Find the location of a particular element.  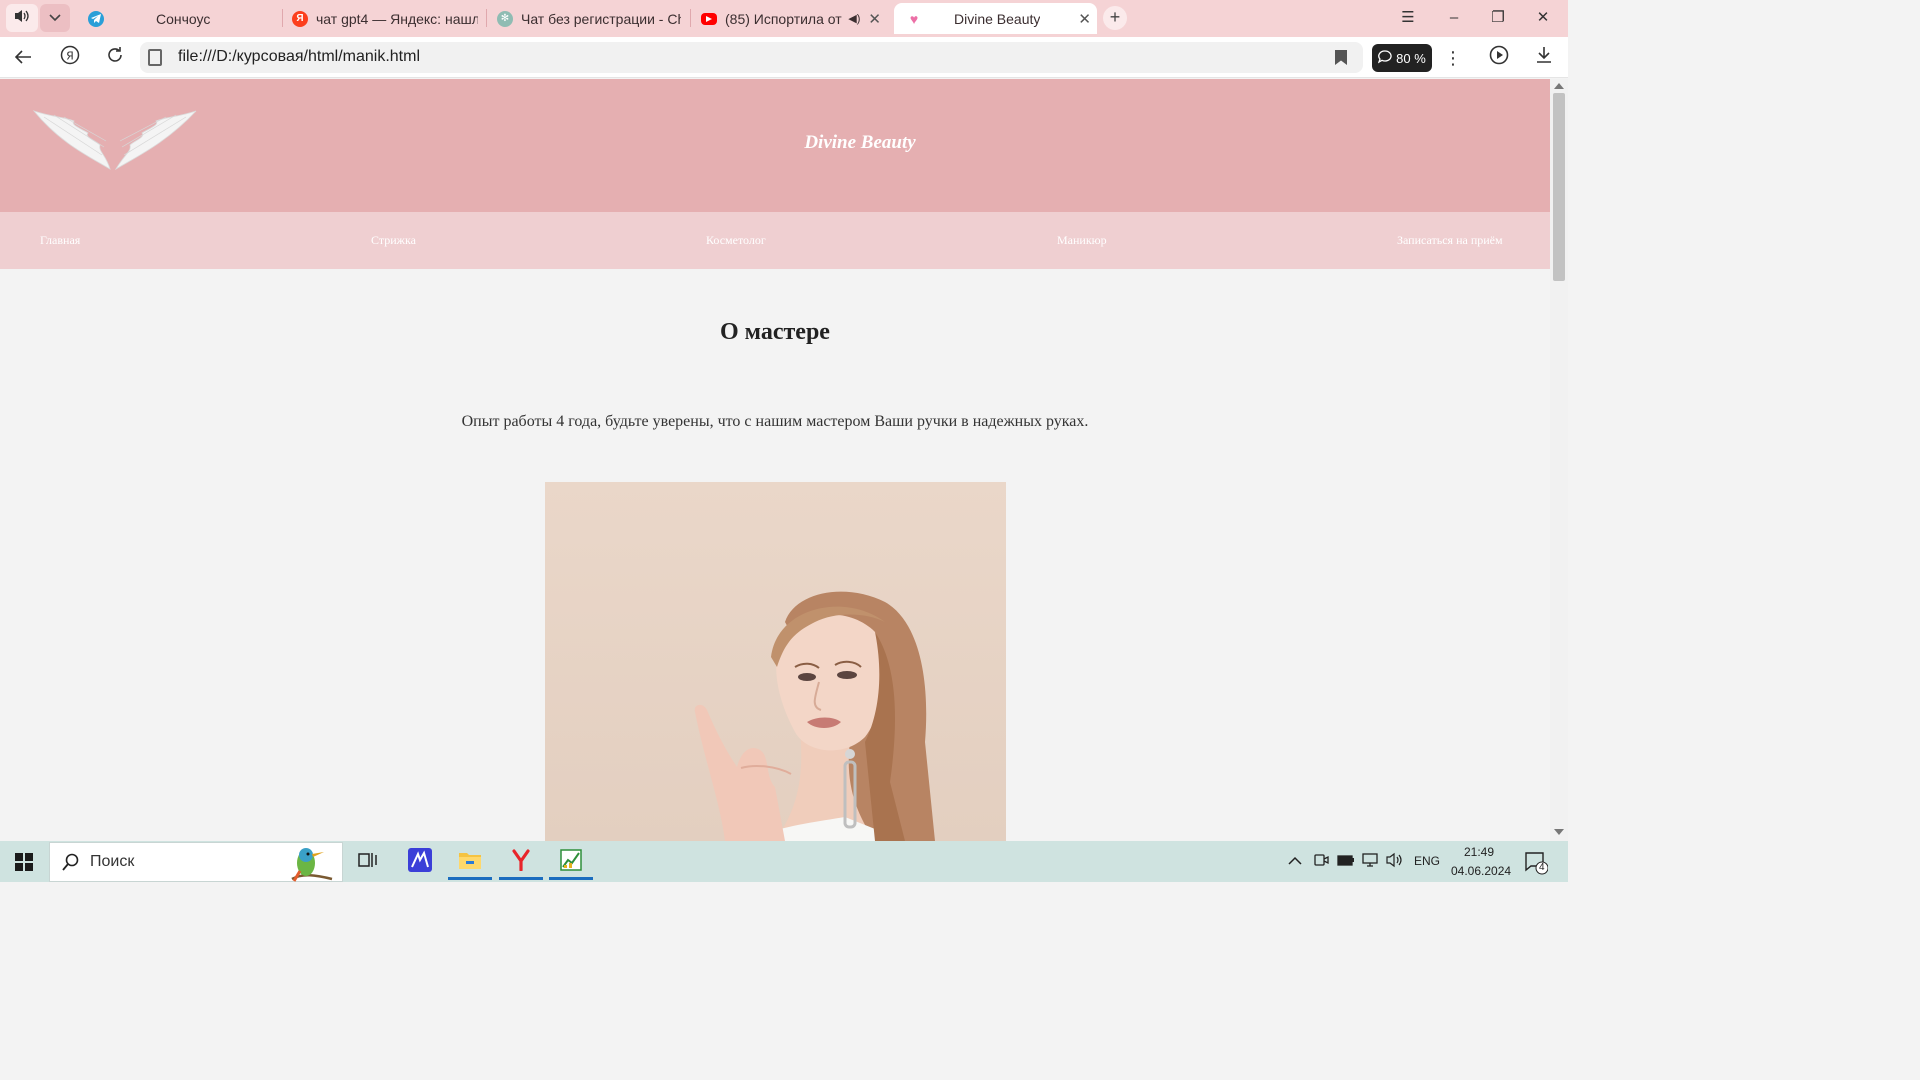

tab-youtube: (85) Испортила отпу ◀) ✕ is located at coordinates (794, 18).